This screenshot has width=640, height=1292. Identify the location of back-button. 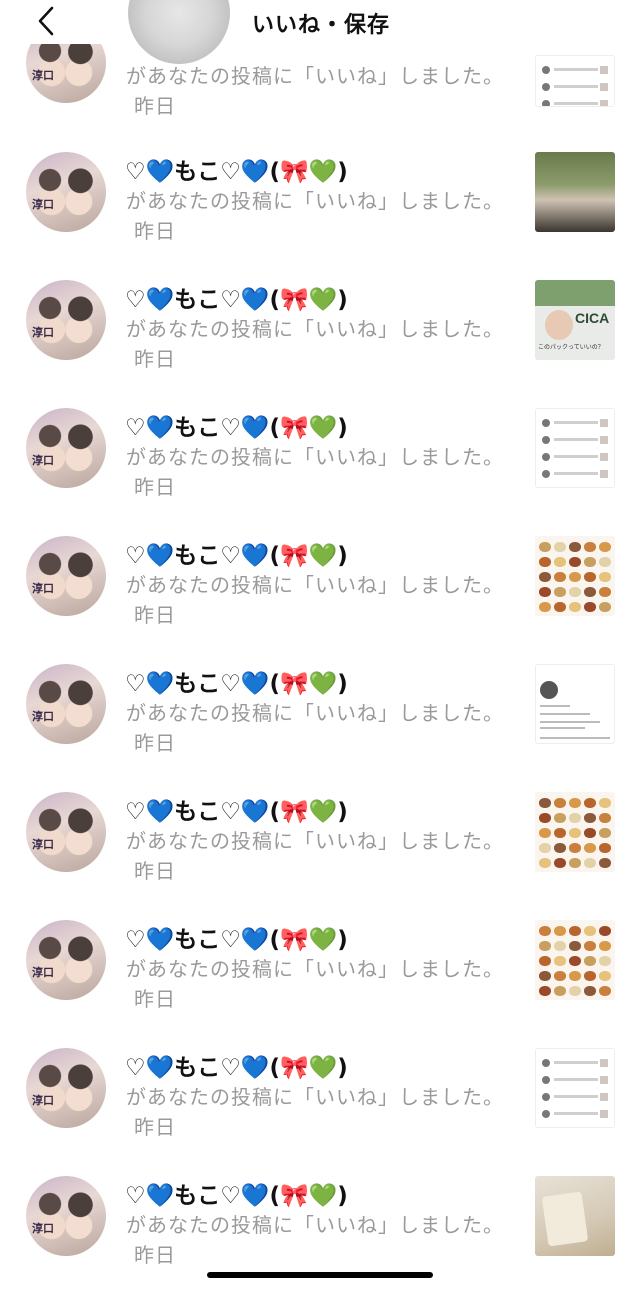
(47, 21).